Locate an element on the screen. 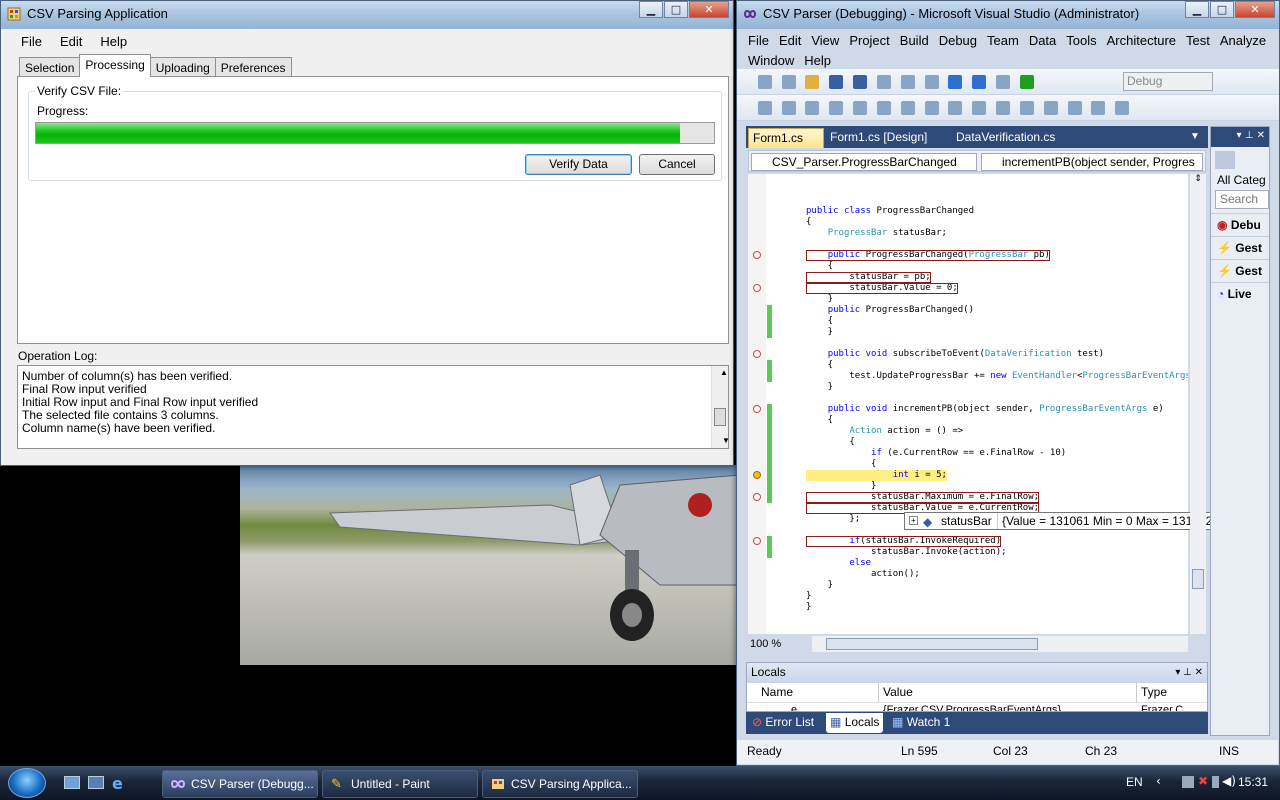  menu-help: Help is located at coordinates (114, 41).